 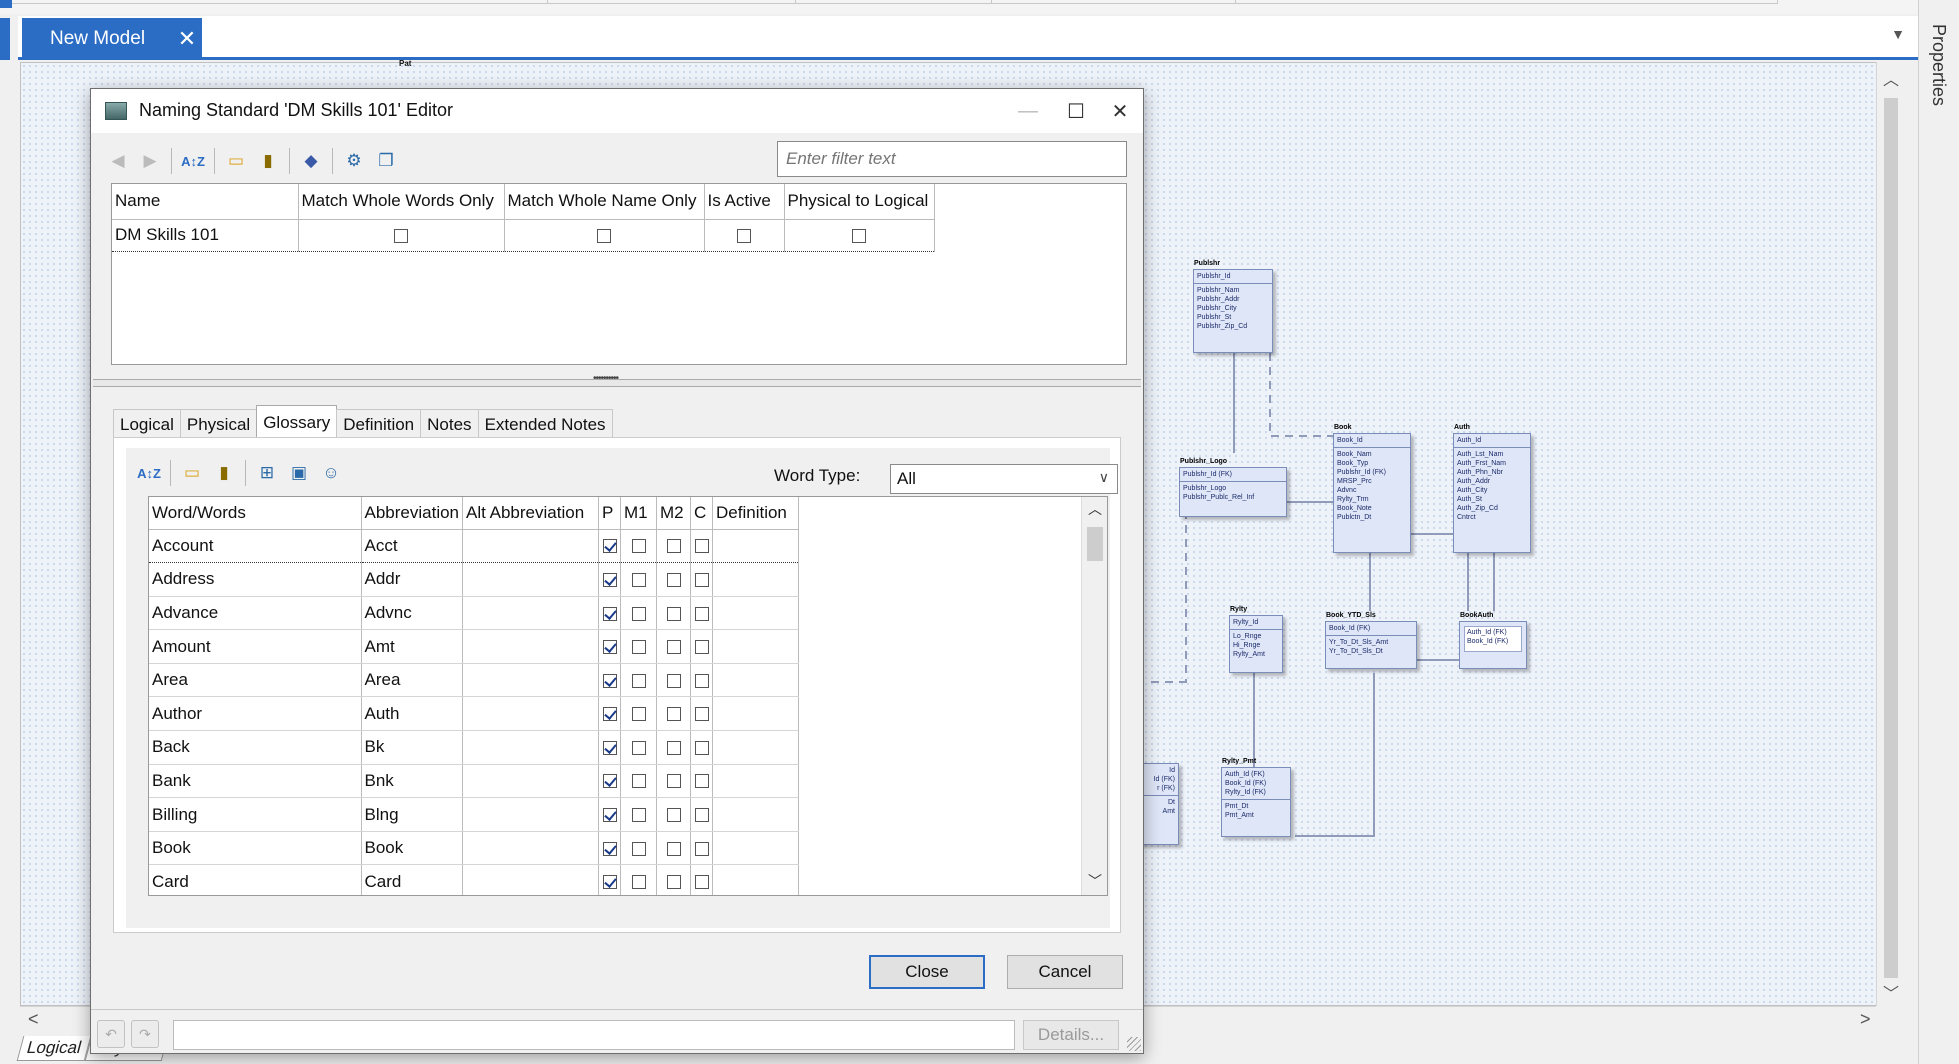 I want to click on word-cell: Author, so click(x=255, y=714).